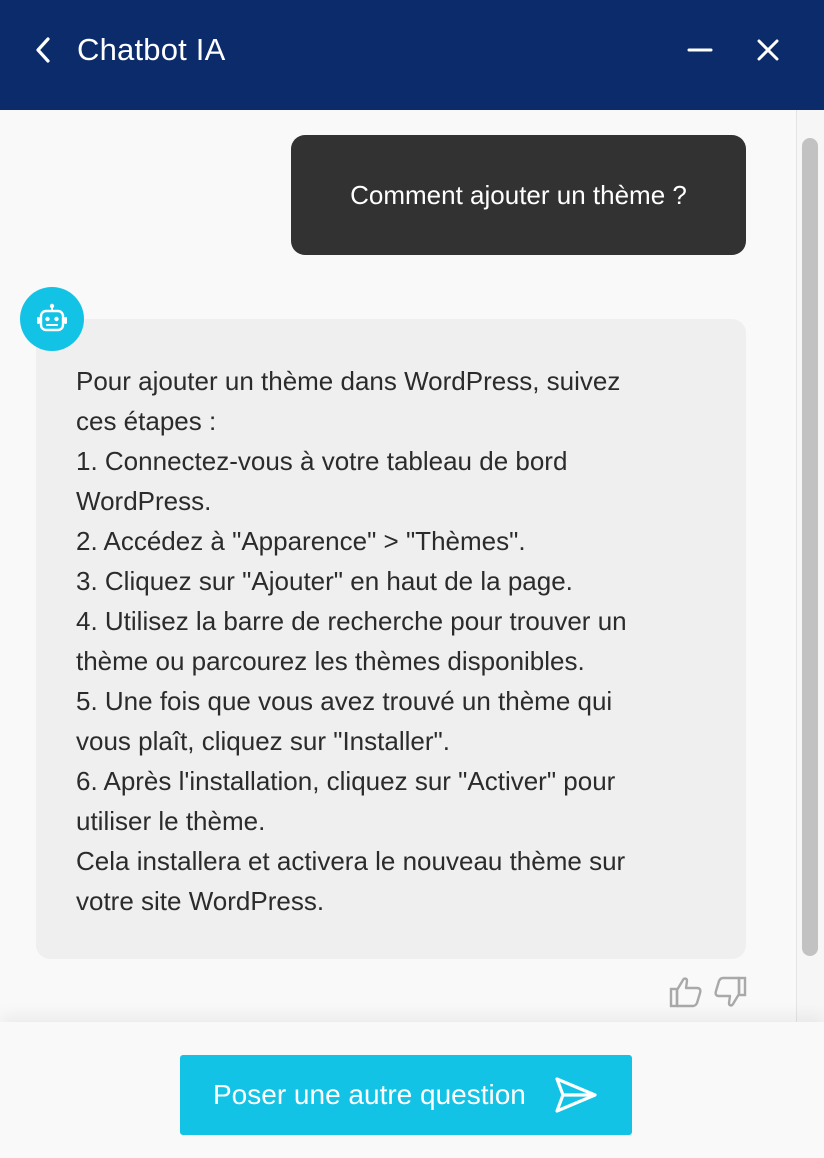 Image resolution: width=824 pixels, height=1158 pixels. I want to click on chevron-left-icon, so click(43, 50).